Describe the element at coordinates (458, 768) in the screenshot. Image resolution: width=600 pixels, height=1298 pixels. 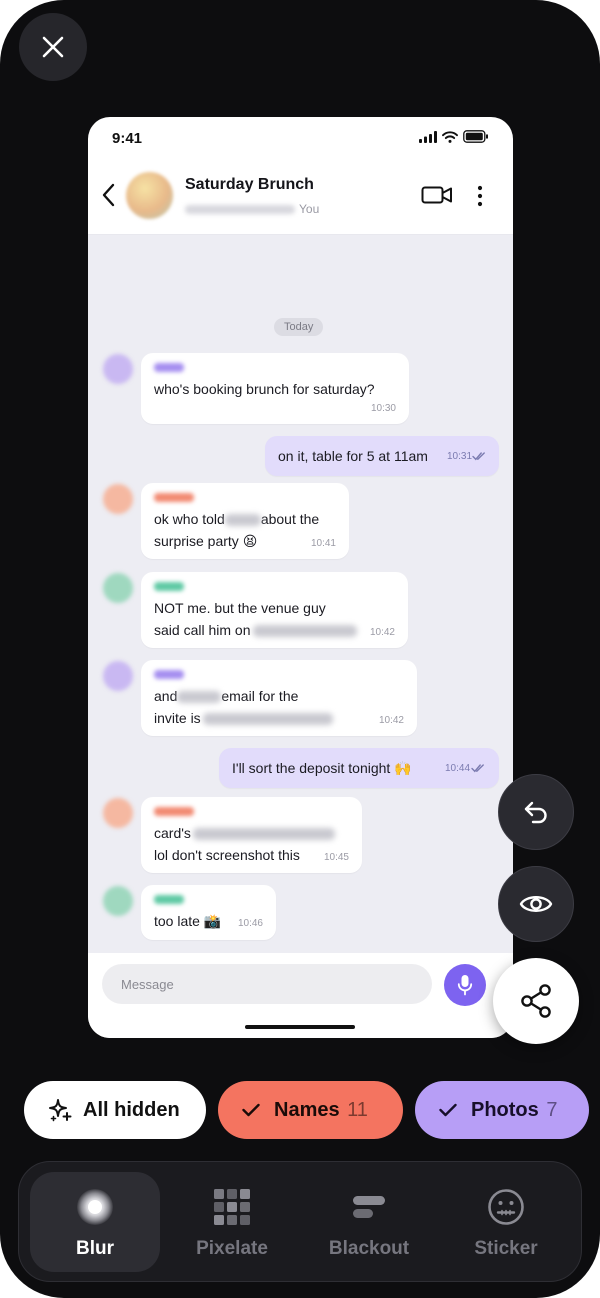
I see `message-time: 10:44` at that location.